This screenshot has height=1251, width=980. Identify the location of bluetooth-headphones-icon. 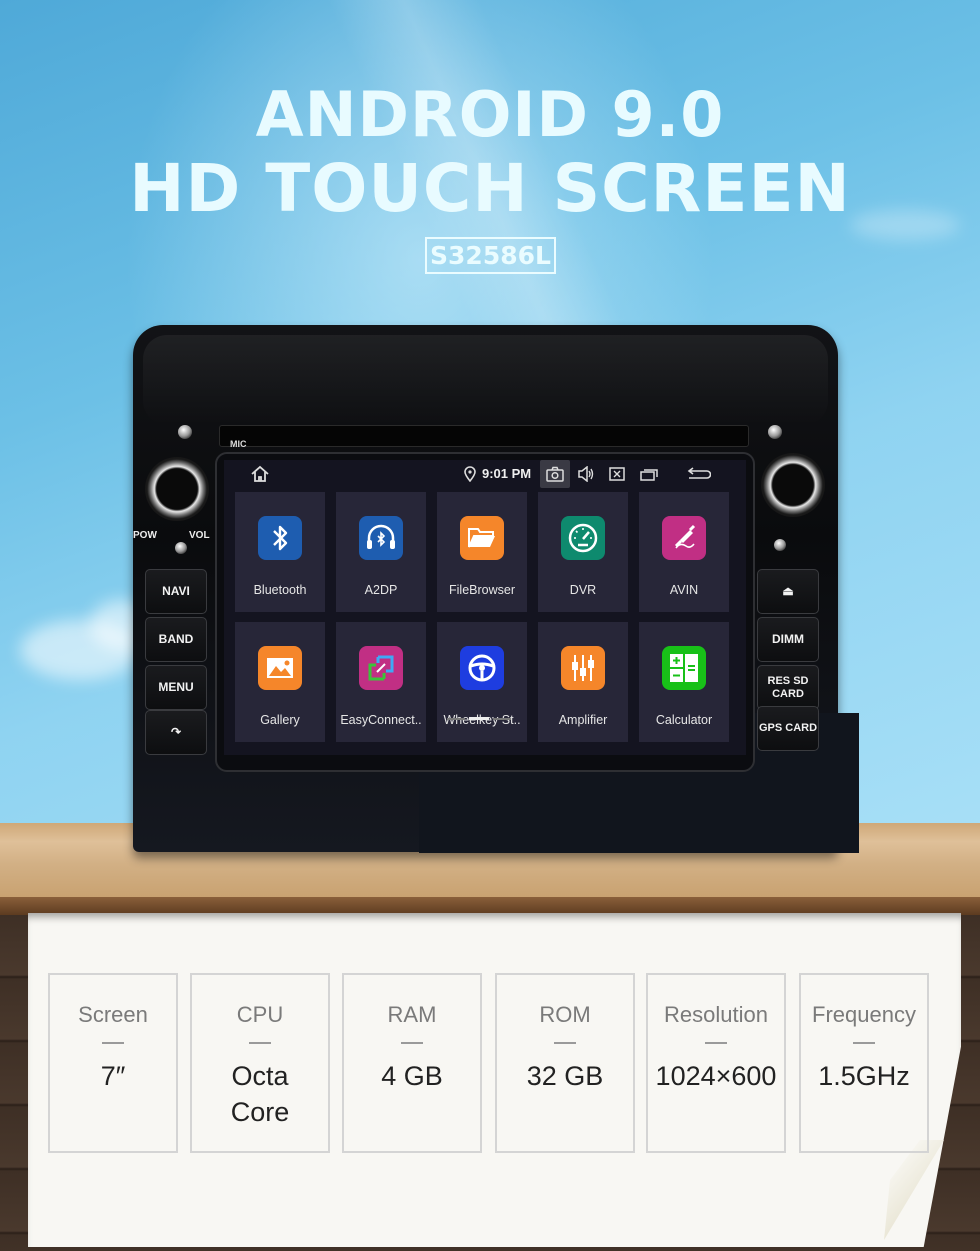
(381, 538).